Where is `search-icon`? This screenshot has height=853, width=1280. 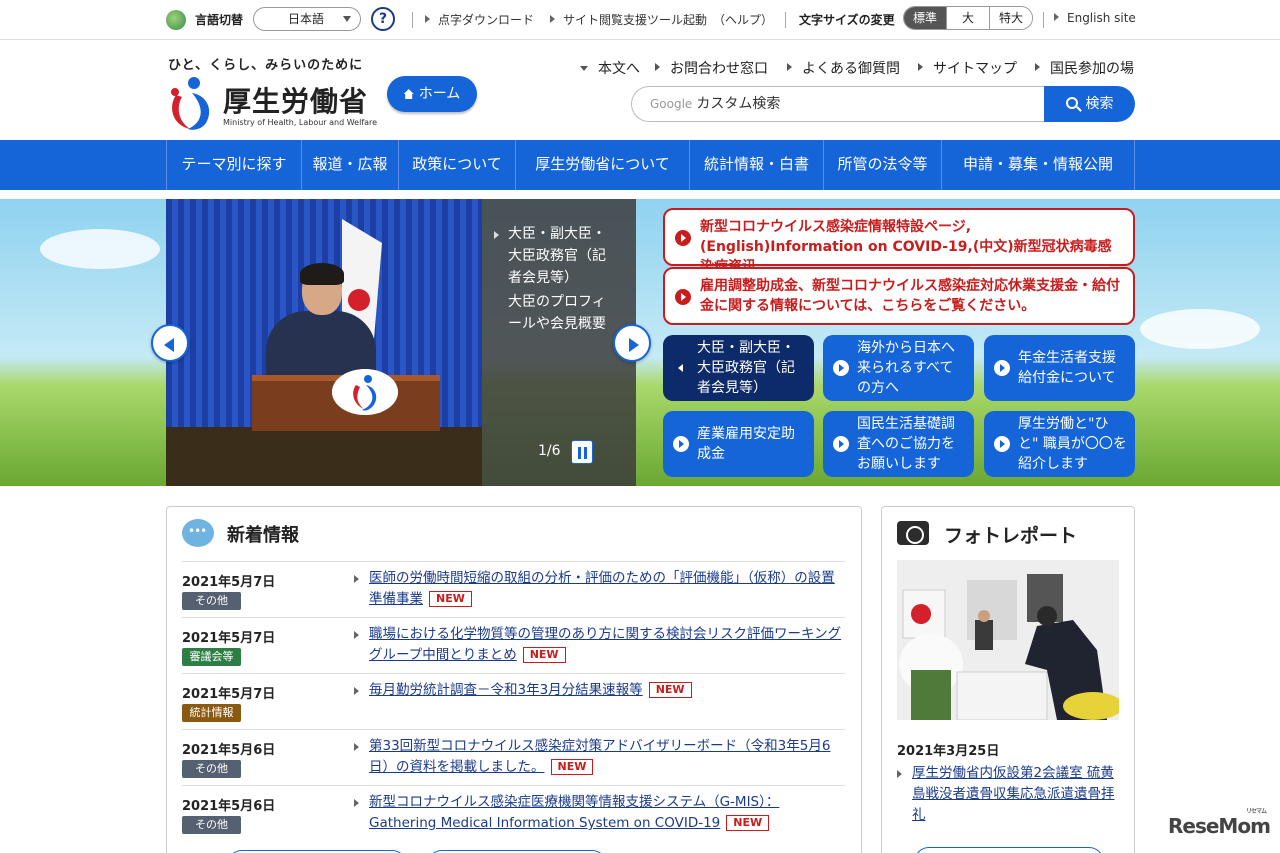 search-icon is located at coordinates (1071, 103).